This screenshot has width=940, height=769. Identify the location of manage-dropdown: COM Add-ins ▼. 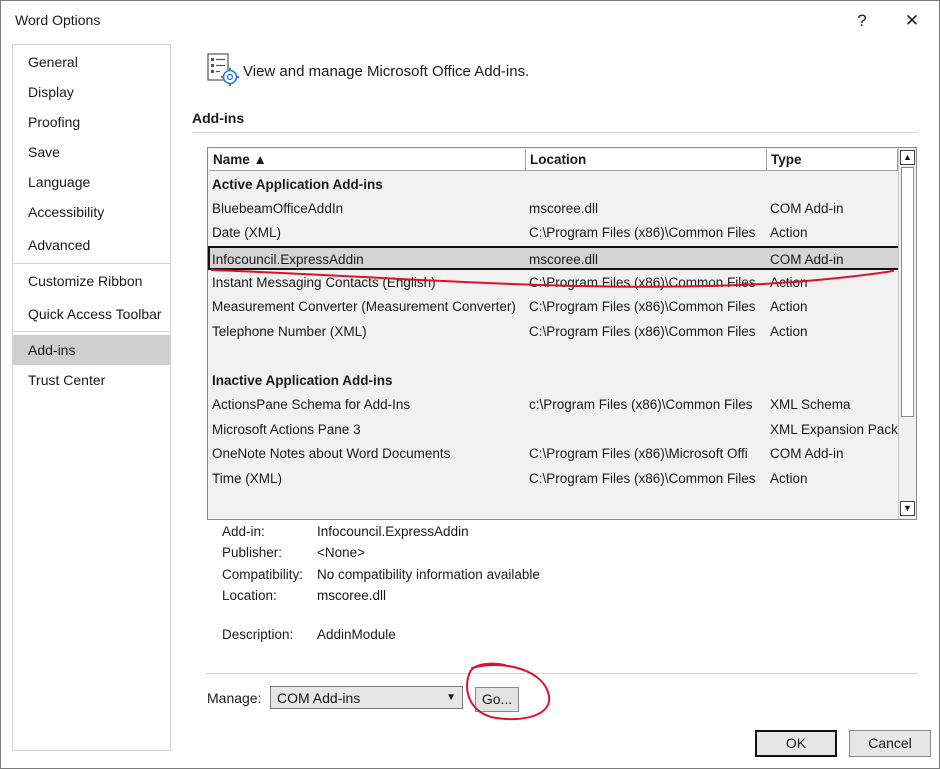
(366, 697).